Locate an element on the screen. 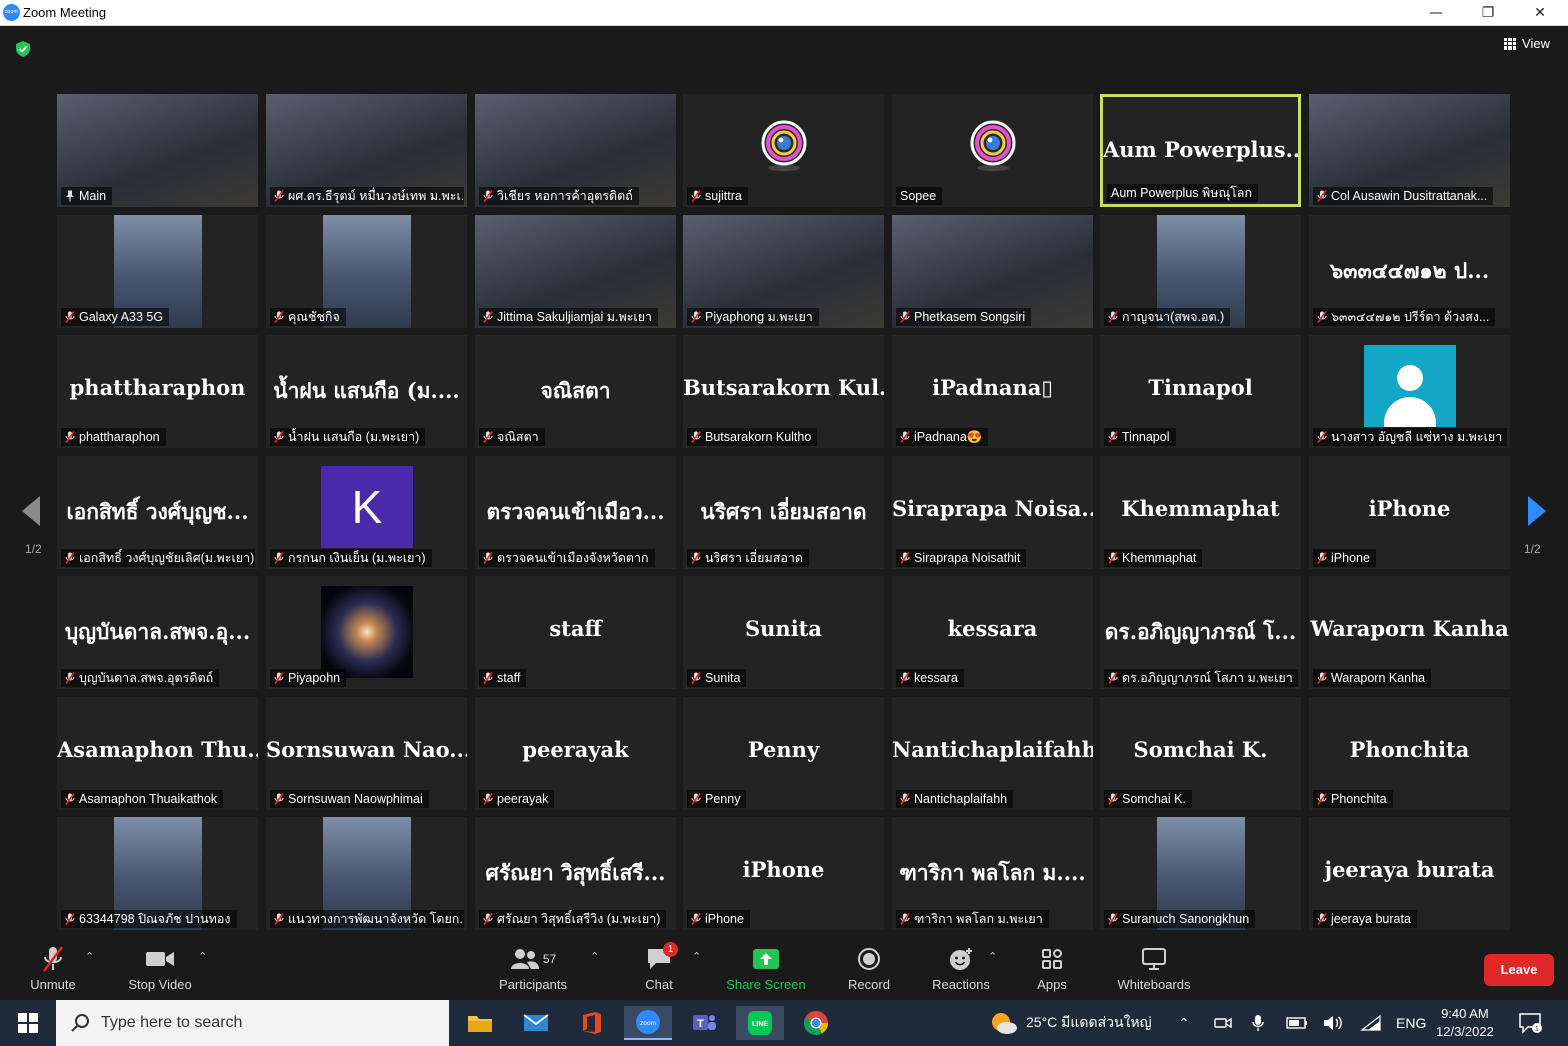 Image resolution: width=1568 pixels, height=1046 pixels. chat-options-caret-icon: ⌃ is located at coordinates (696, 956).